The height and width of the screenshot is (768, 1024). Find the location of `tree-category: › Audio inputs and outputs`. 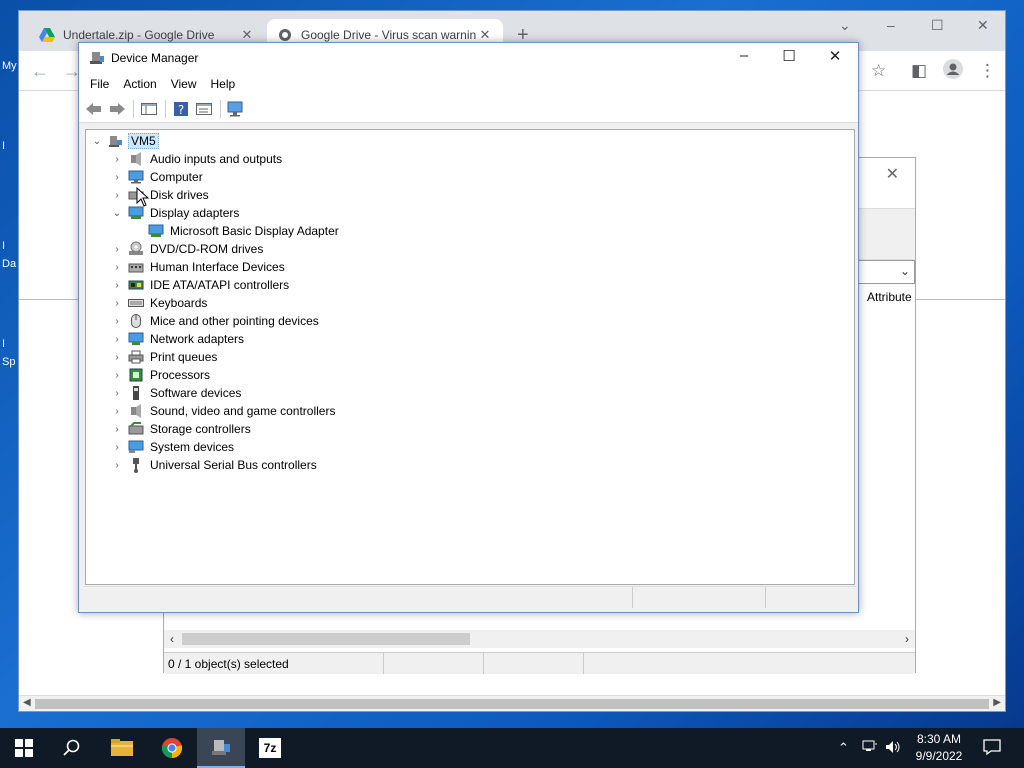

tree-category: › Audio inputs and outputs is located at coordinates (197, 159).